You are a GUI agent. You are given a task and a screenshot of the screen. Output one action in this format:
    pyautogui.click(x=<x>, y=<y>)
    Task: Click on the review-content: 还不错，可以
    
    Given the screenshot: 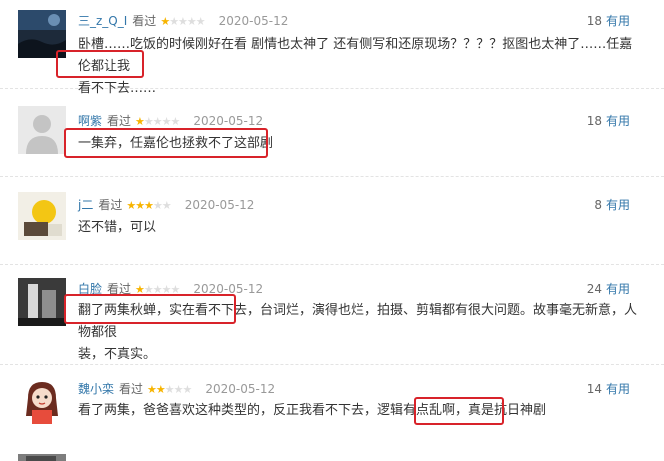 What is the action you would take?
    pyautogui.click(x=358, y=228)
    